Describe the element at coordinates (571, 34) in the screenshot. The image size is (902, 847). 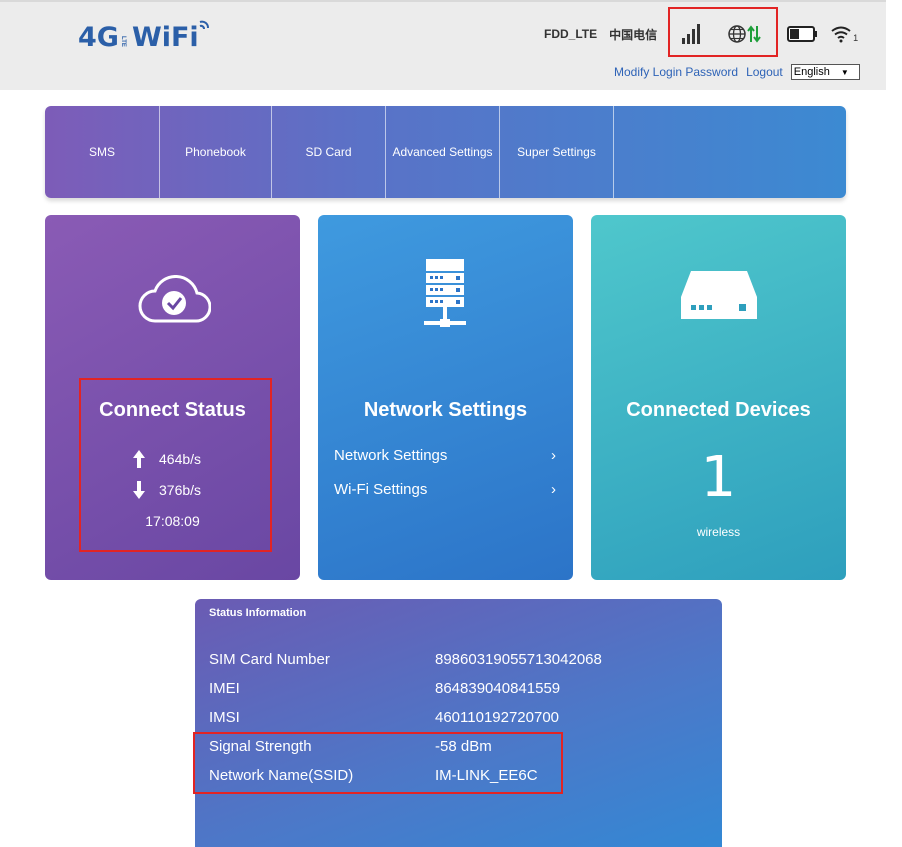
I see `network-type: FDD_LTE` at that location.